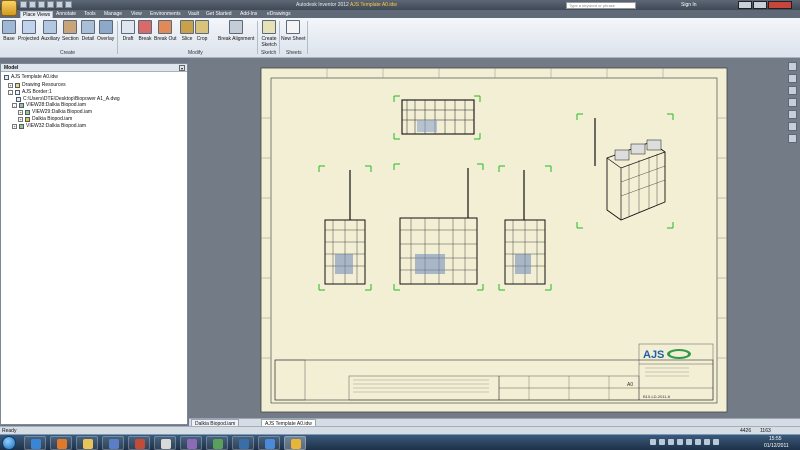 Image resolution: width=800 pixels, height=450 pixels. I want to click on auxiliary-view-button: Auxiliary, so click(50, 31).